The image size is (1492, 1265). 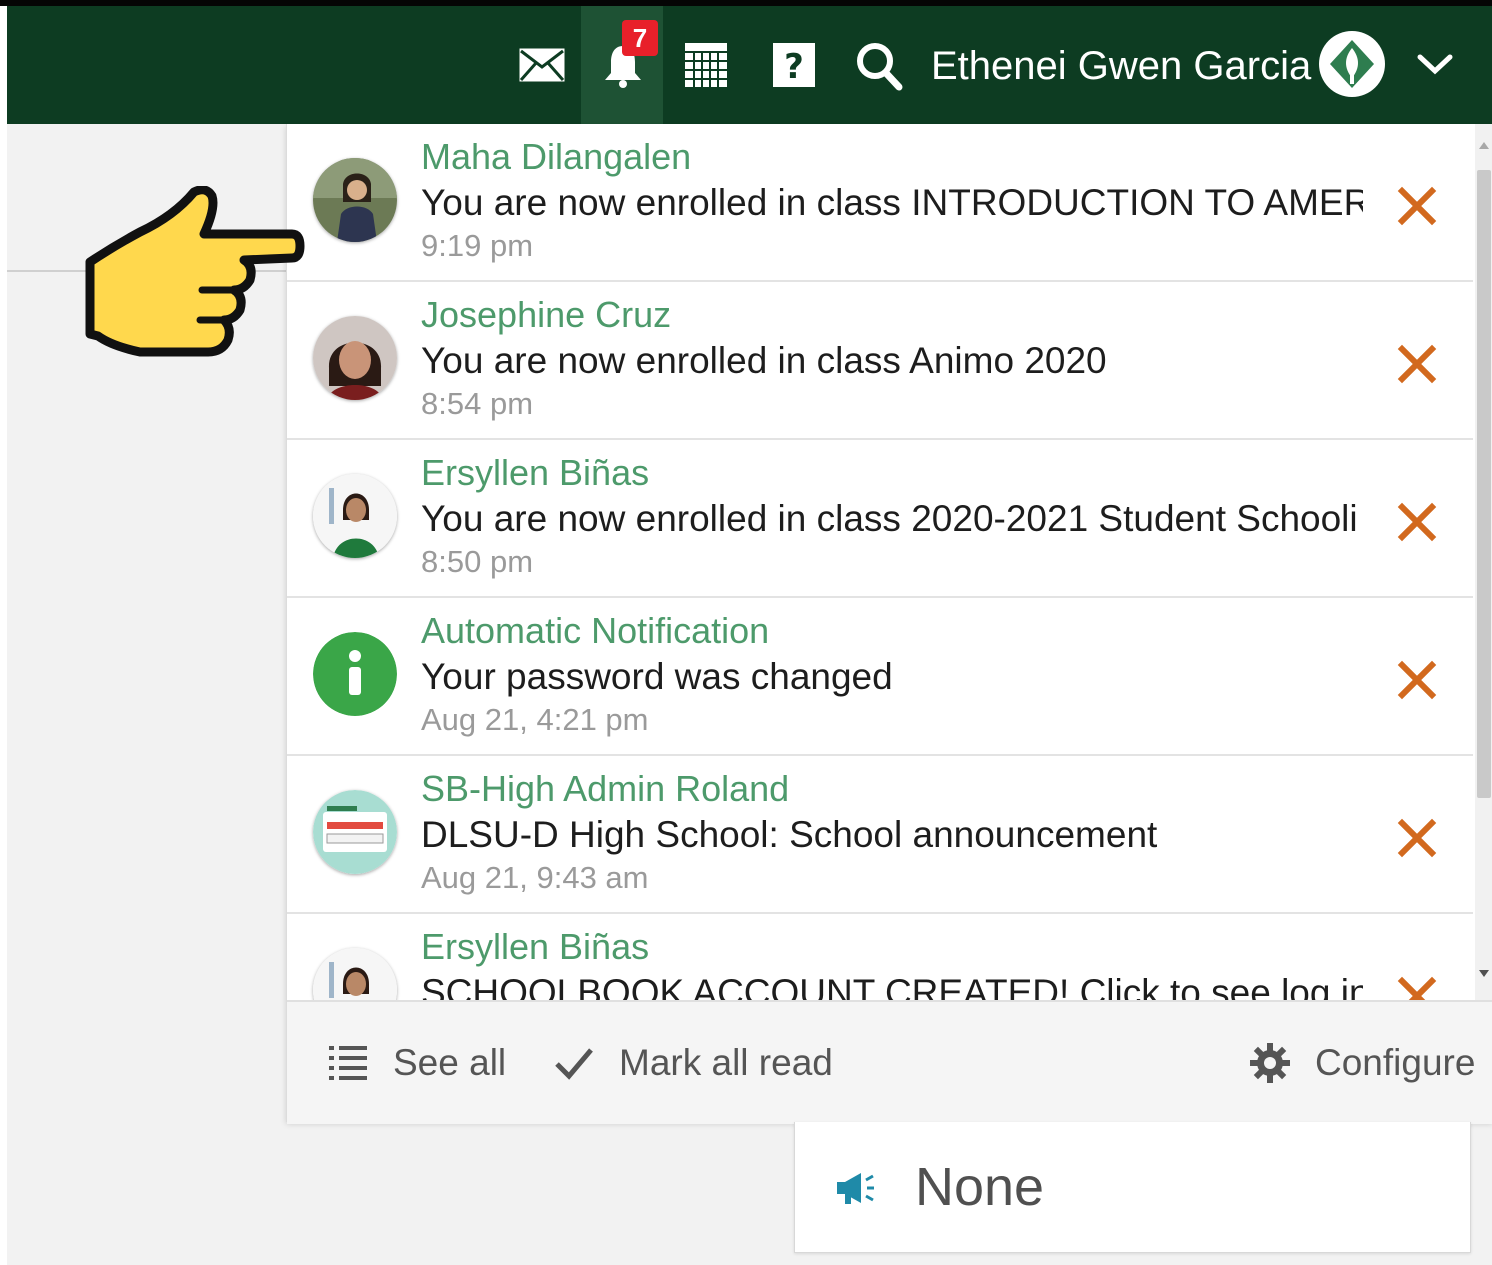 What do you see at coordinates (556, 156) in the screenshot?
I see `notification-sender: Maha Dilangalen` at bounding box center [556, 156].